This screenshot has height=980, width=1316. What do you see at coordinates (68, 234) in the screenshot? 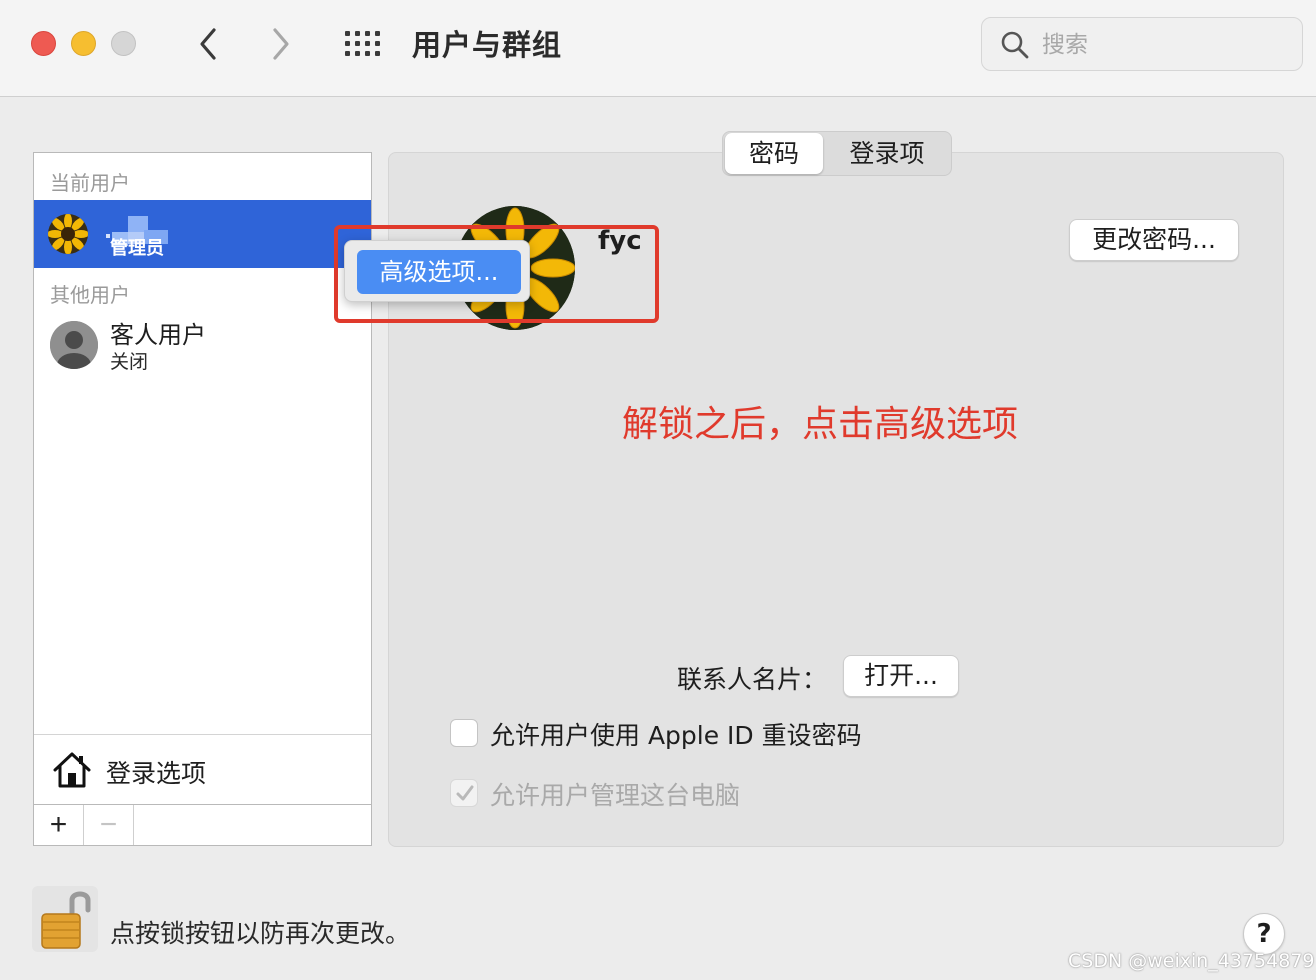
I see `user-avatar` at bounding box center [68, 234].